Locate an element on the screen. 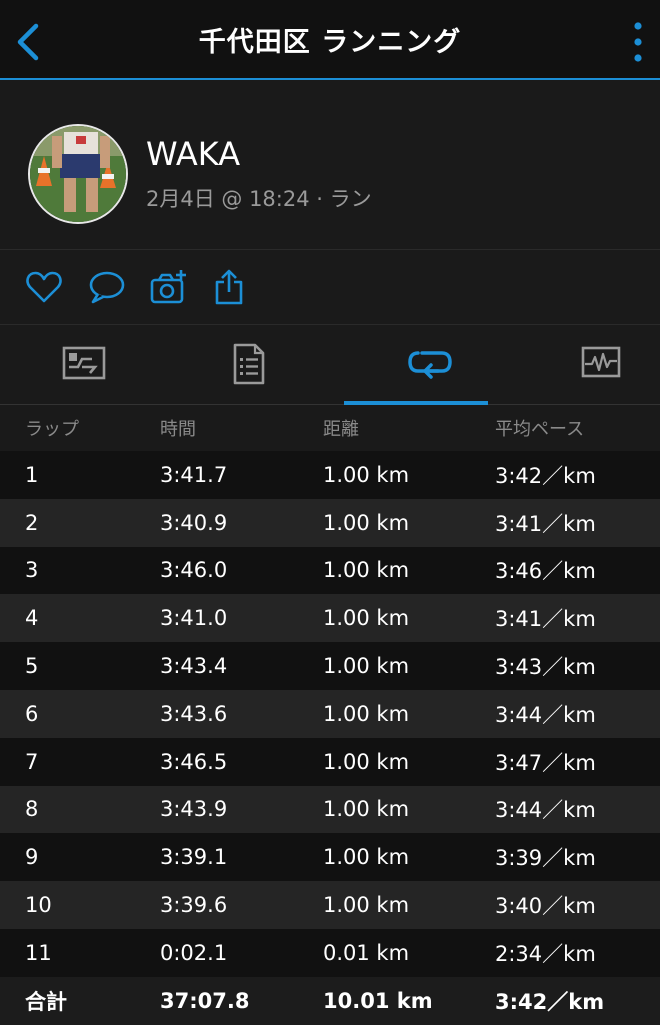  details-icon is located at coordinates (249, 364).